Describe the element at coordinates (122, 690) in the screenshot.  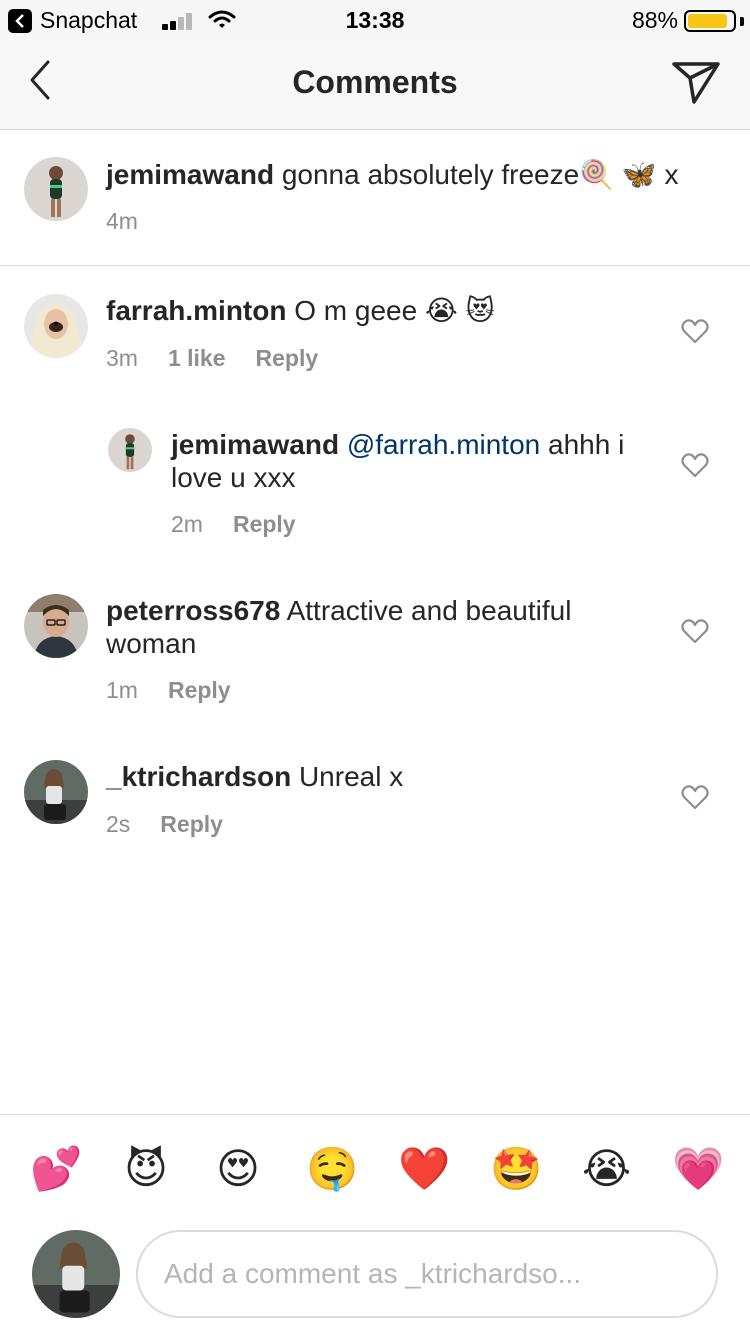
I see `timestamp: 1m` at that location.